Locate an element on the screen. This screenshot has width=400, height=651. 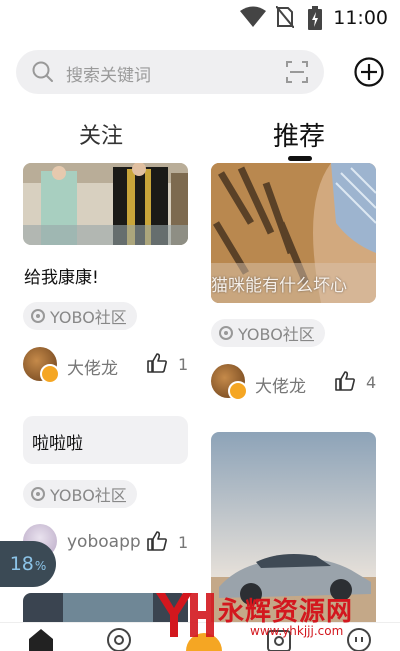
watermark: 永辉资源网 www.yhkjjj.com is located at coordinates (275, 615).